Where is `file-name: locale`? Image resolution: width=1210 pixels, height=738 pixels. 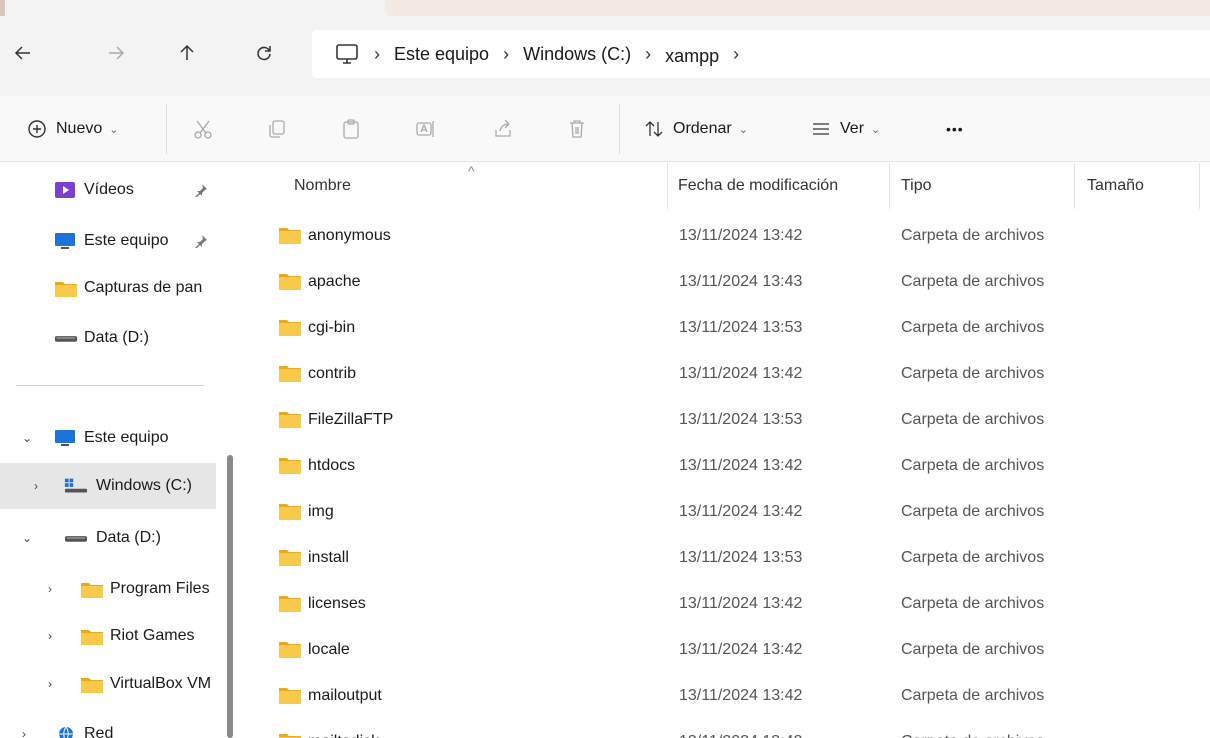
file-name: locale is located at coordinates (329, 650).